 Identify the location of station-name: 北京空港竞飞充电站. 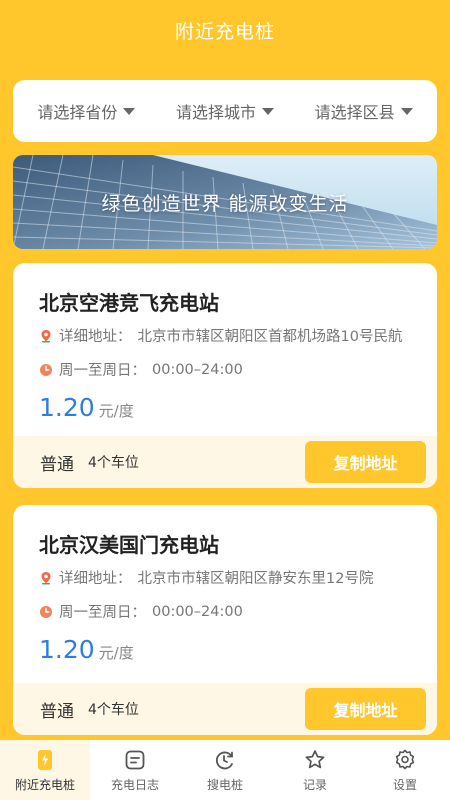
(129, 303).